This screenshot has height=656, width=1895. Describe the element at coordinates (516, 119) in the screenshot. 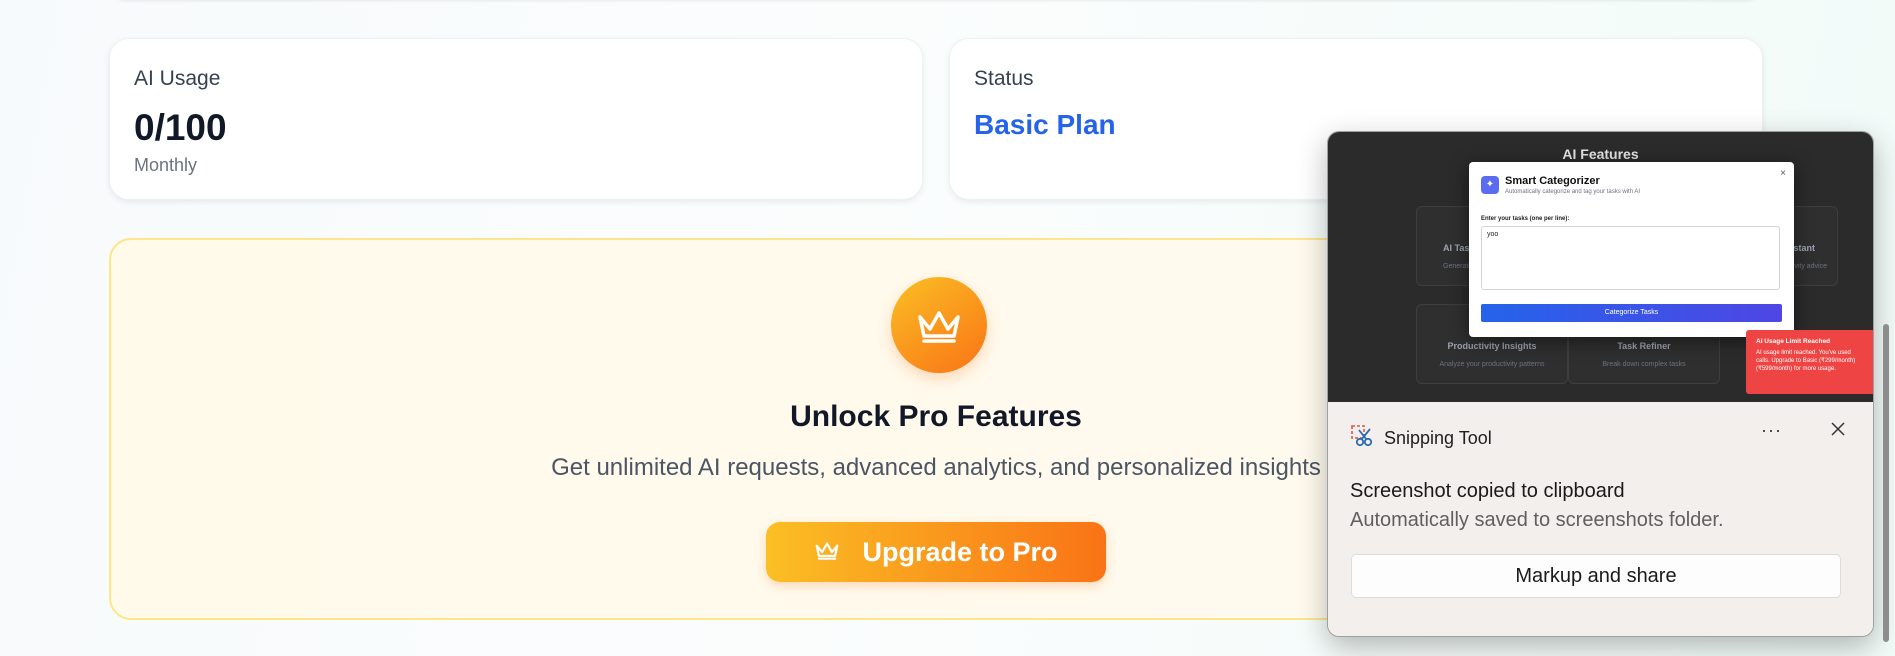

I see `ai-usage-card: AI Usage 0/100 Monthly` at that location.